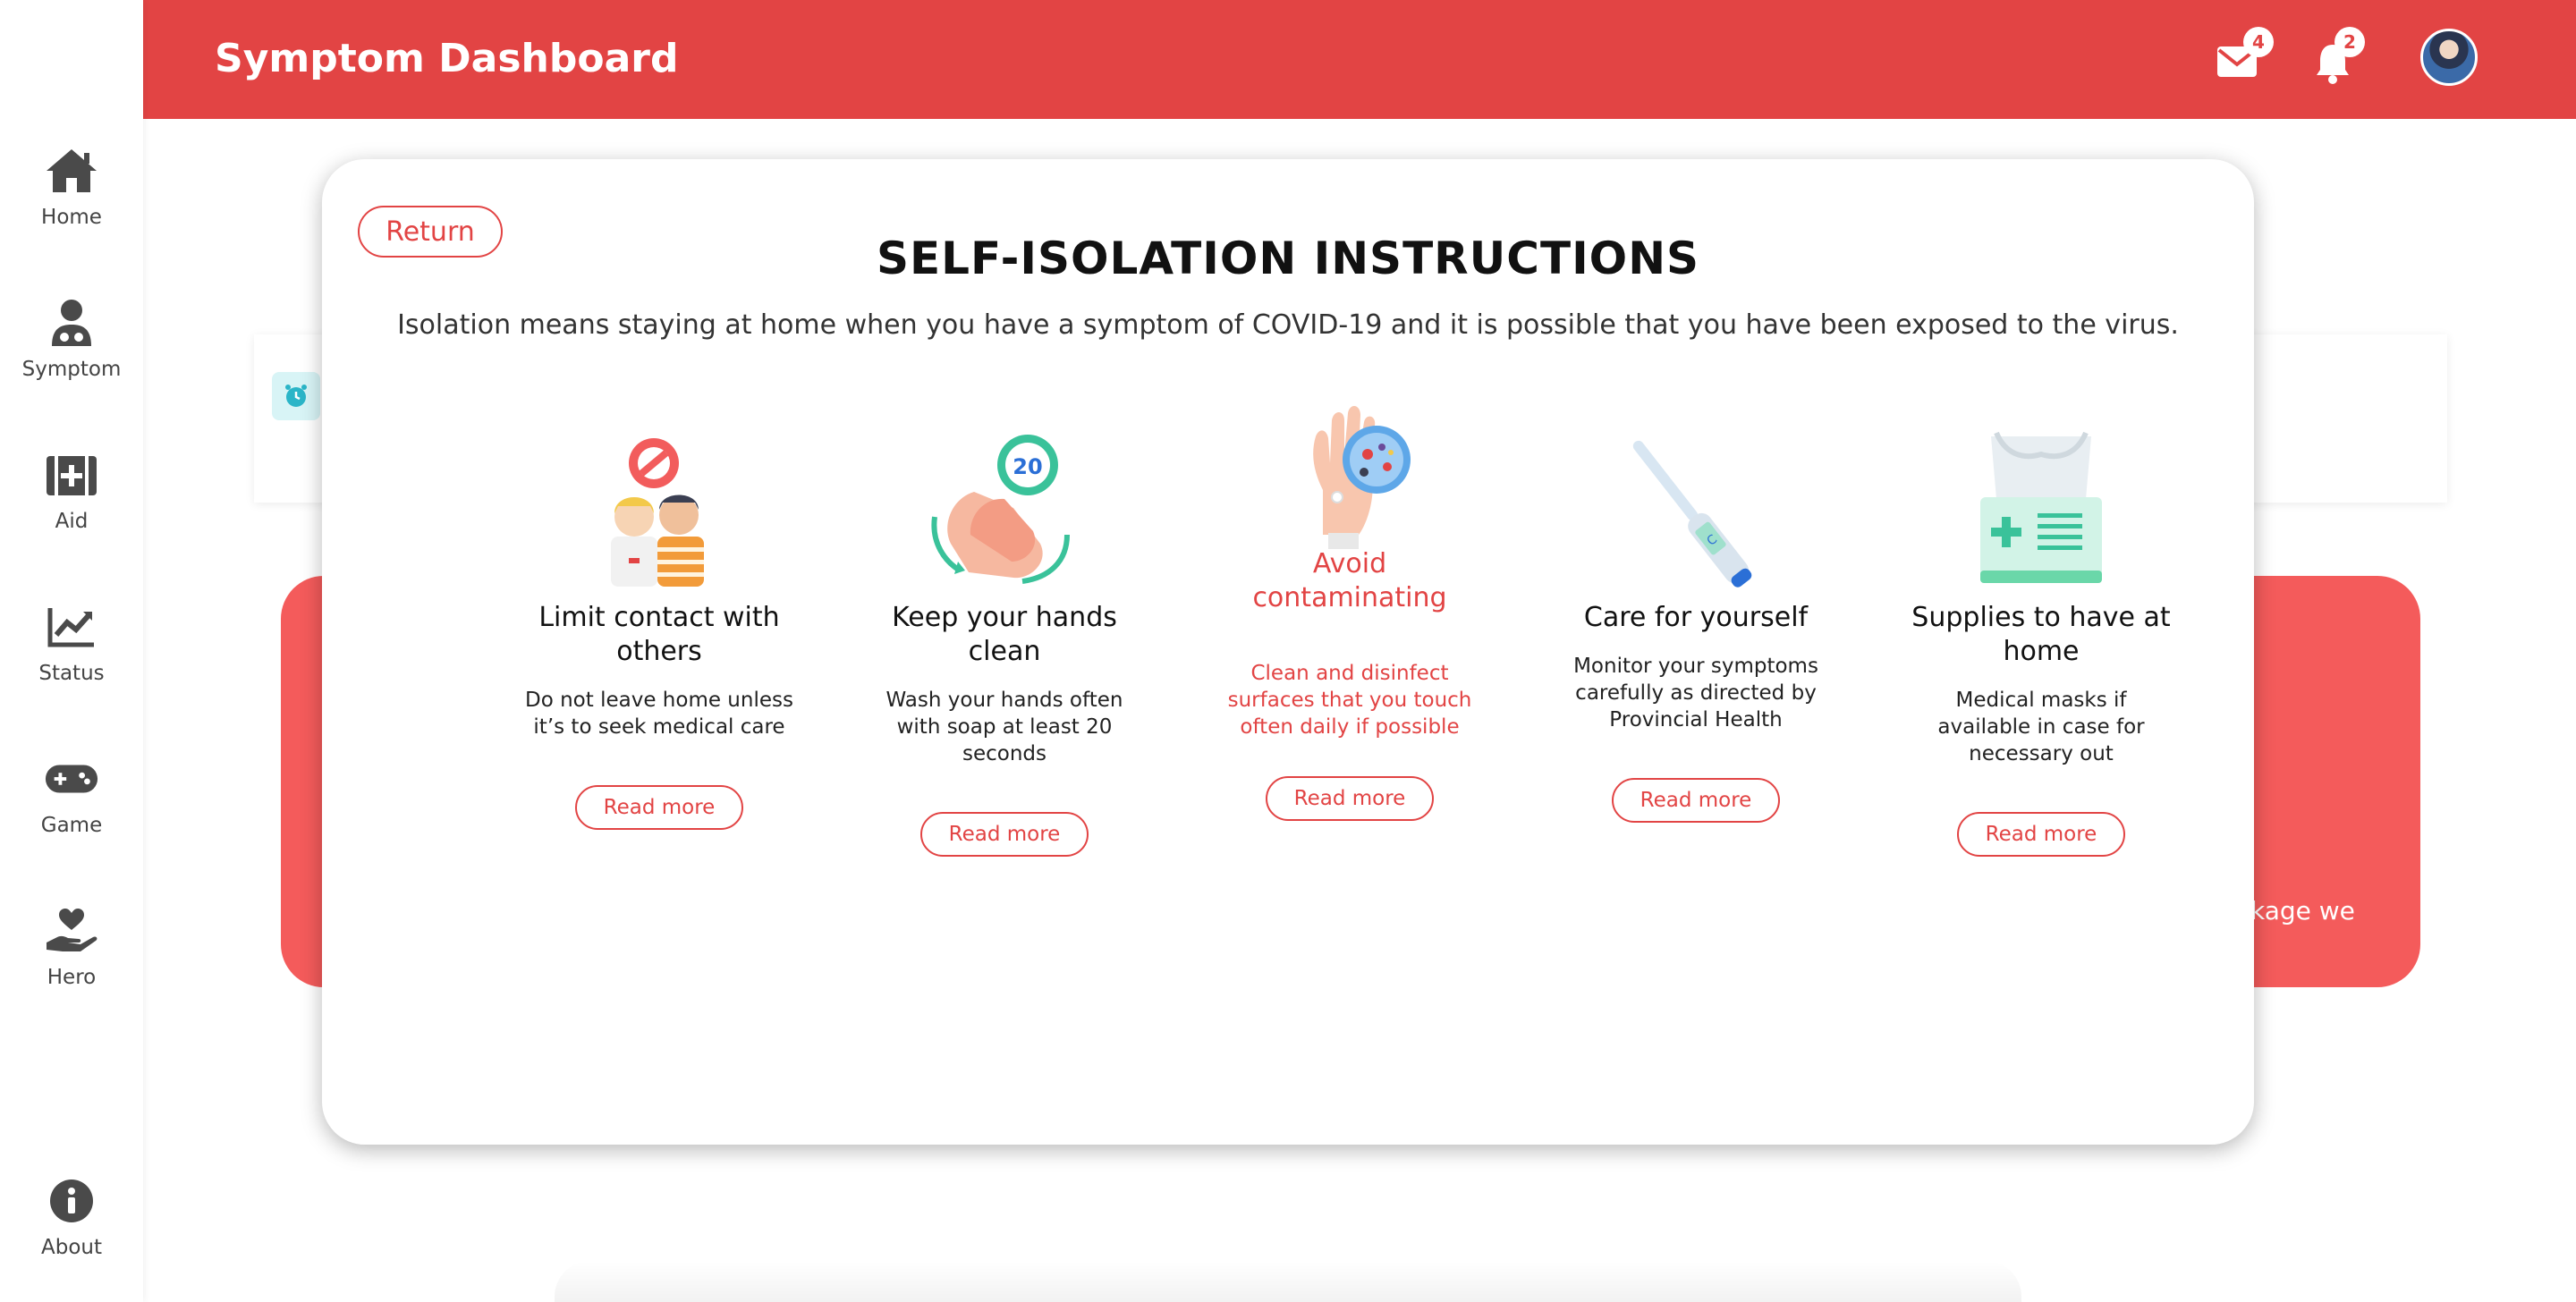  Describe the element at coordinates (447, 58) in the screenshot. I see `page-title: Symptom Dashboard` at that location.